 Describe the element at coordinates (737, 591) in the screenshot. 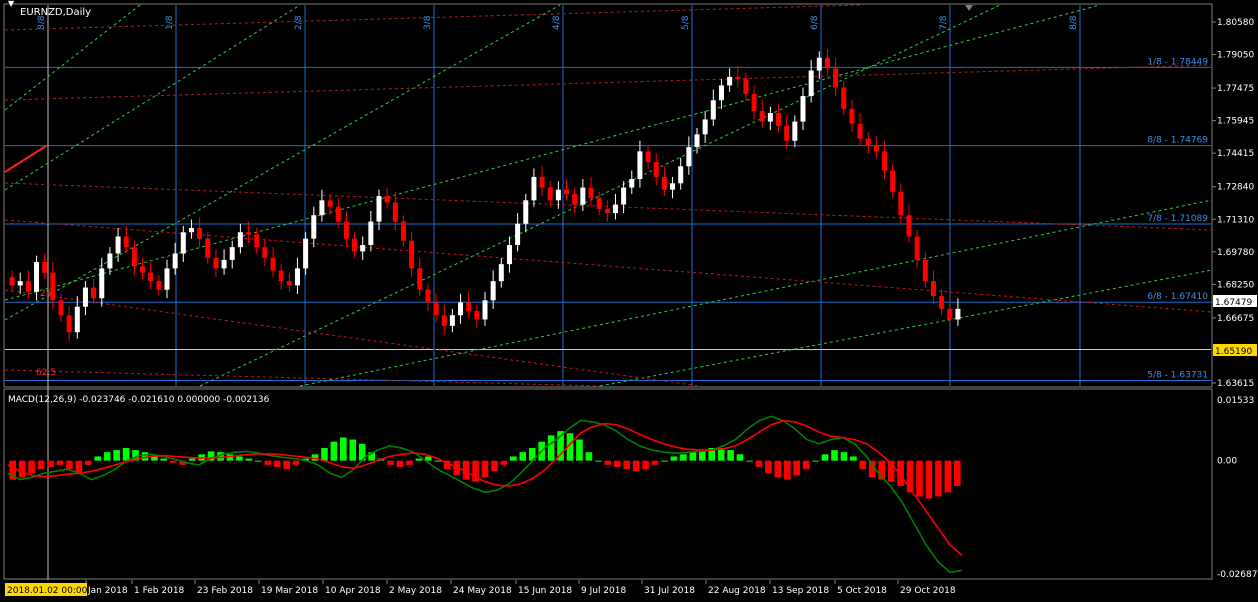

I see `date-axis-label: 22 Aug 2018` at that location.